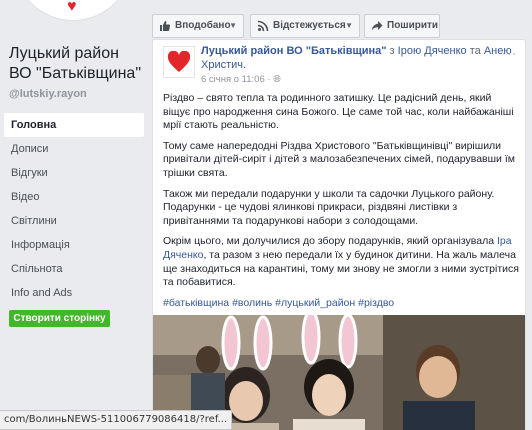  I want to click on share-page-button: Поширити, so click(402, 26).